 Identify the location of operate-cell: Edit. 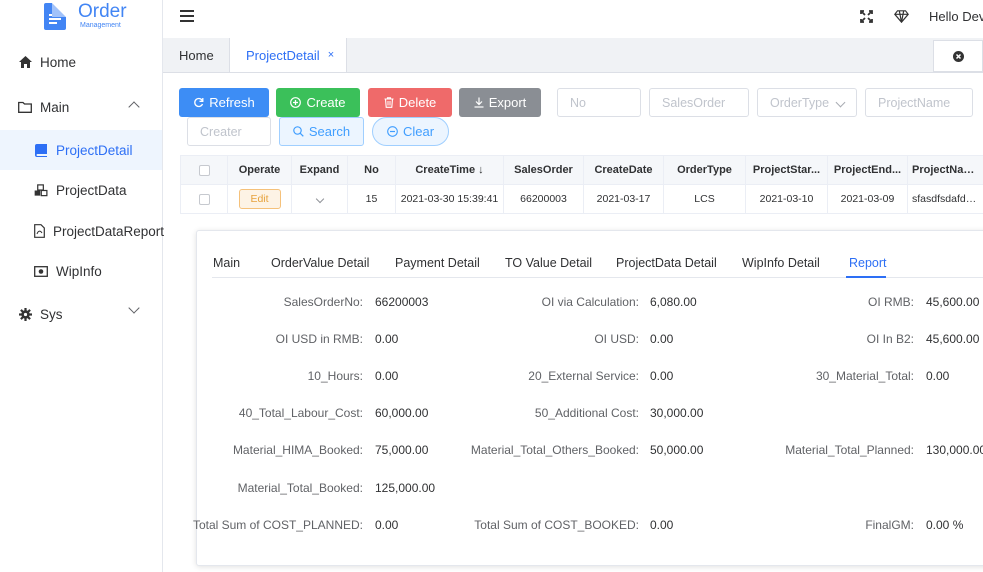
(259, 199).